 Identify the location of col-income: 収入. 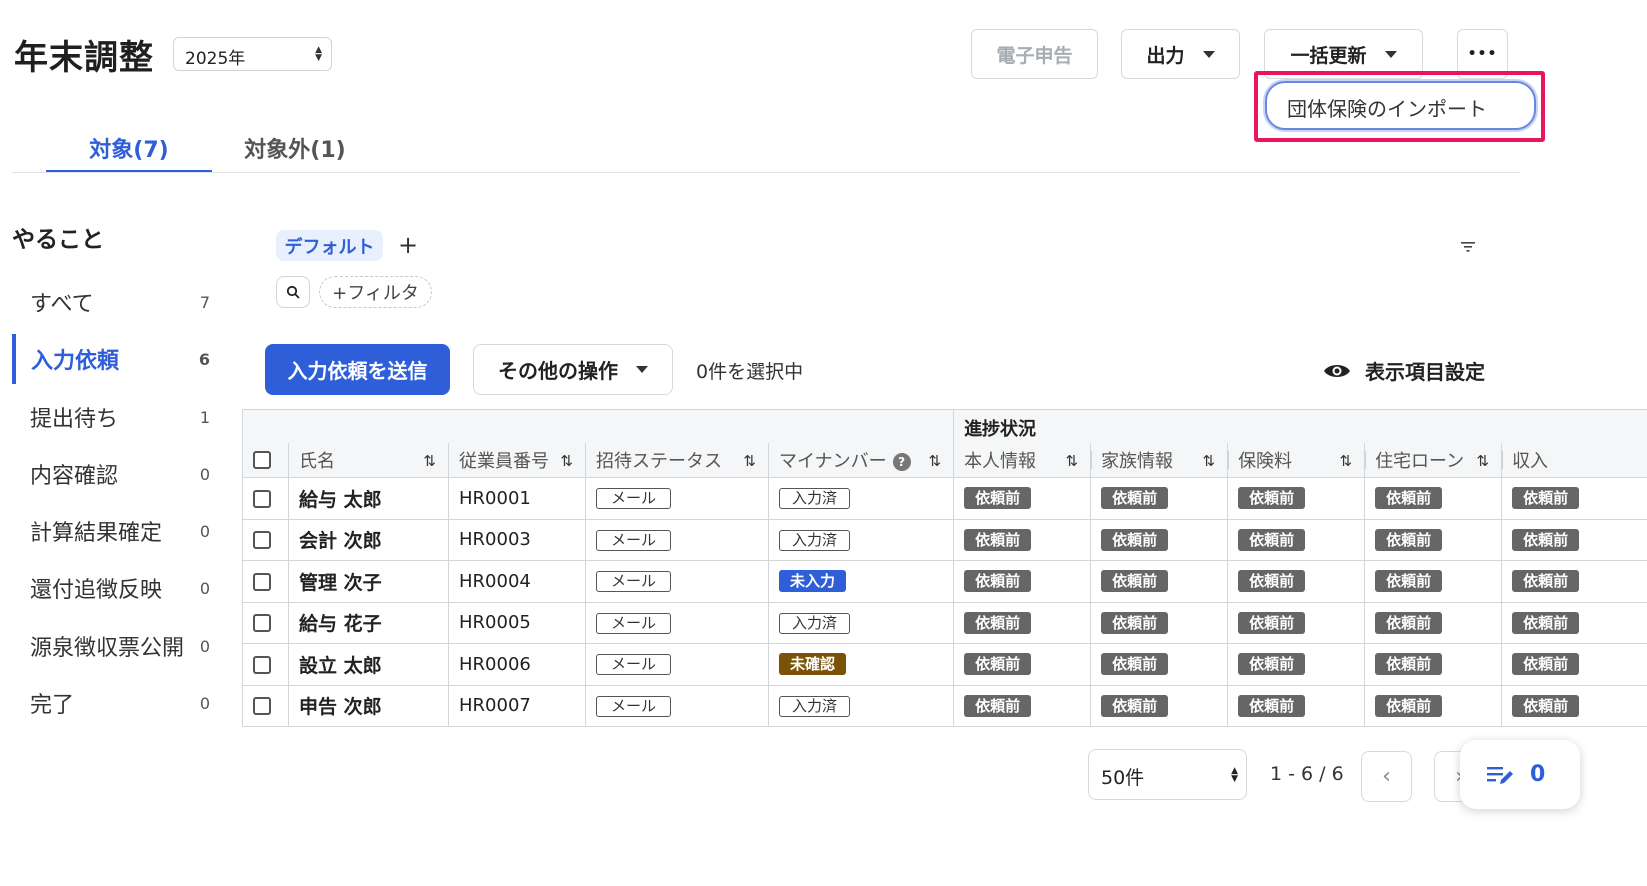
(1574, 460).